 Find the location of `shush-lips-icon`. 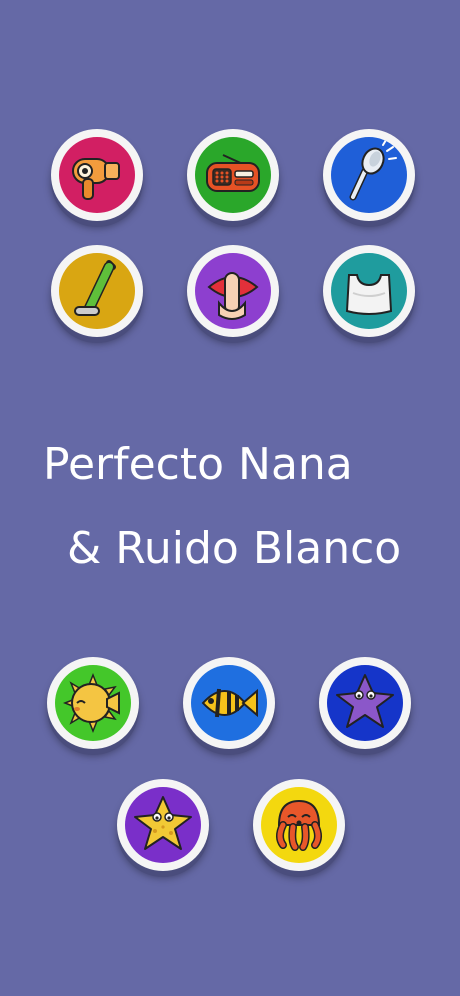

shush-lips-icon is located at coordinates (233, 296).